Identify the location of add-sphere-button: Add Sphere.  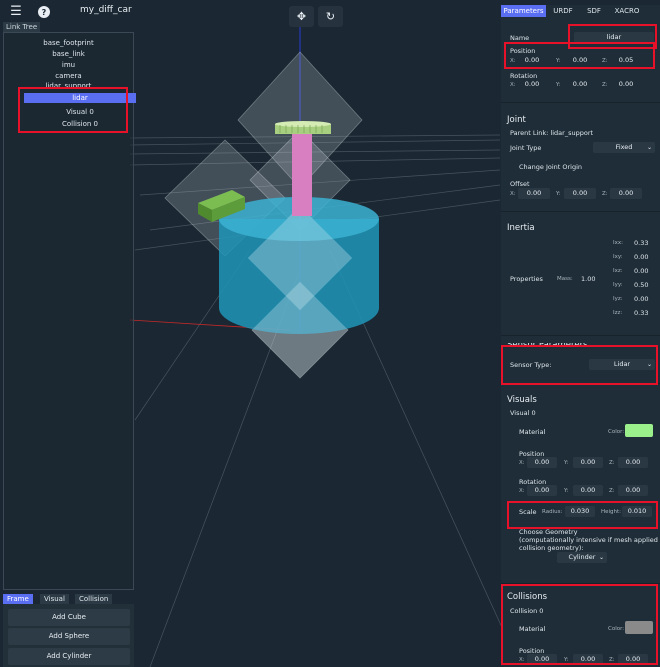
(69, 636).